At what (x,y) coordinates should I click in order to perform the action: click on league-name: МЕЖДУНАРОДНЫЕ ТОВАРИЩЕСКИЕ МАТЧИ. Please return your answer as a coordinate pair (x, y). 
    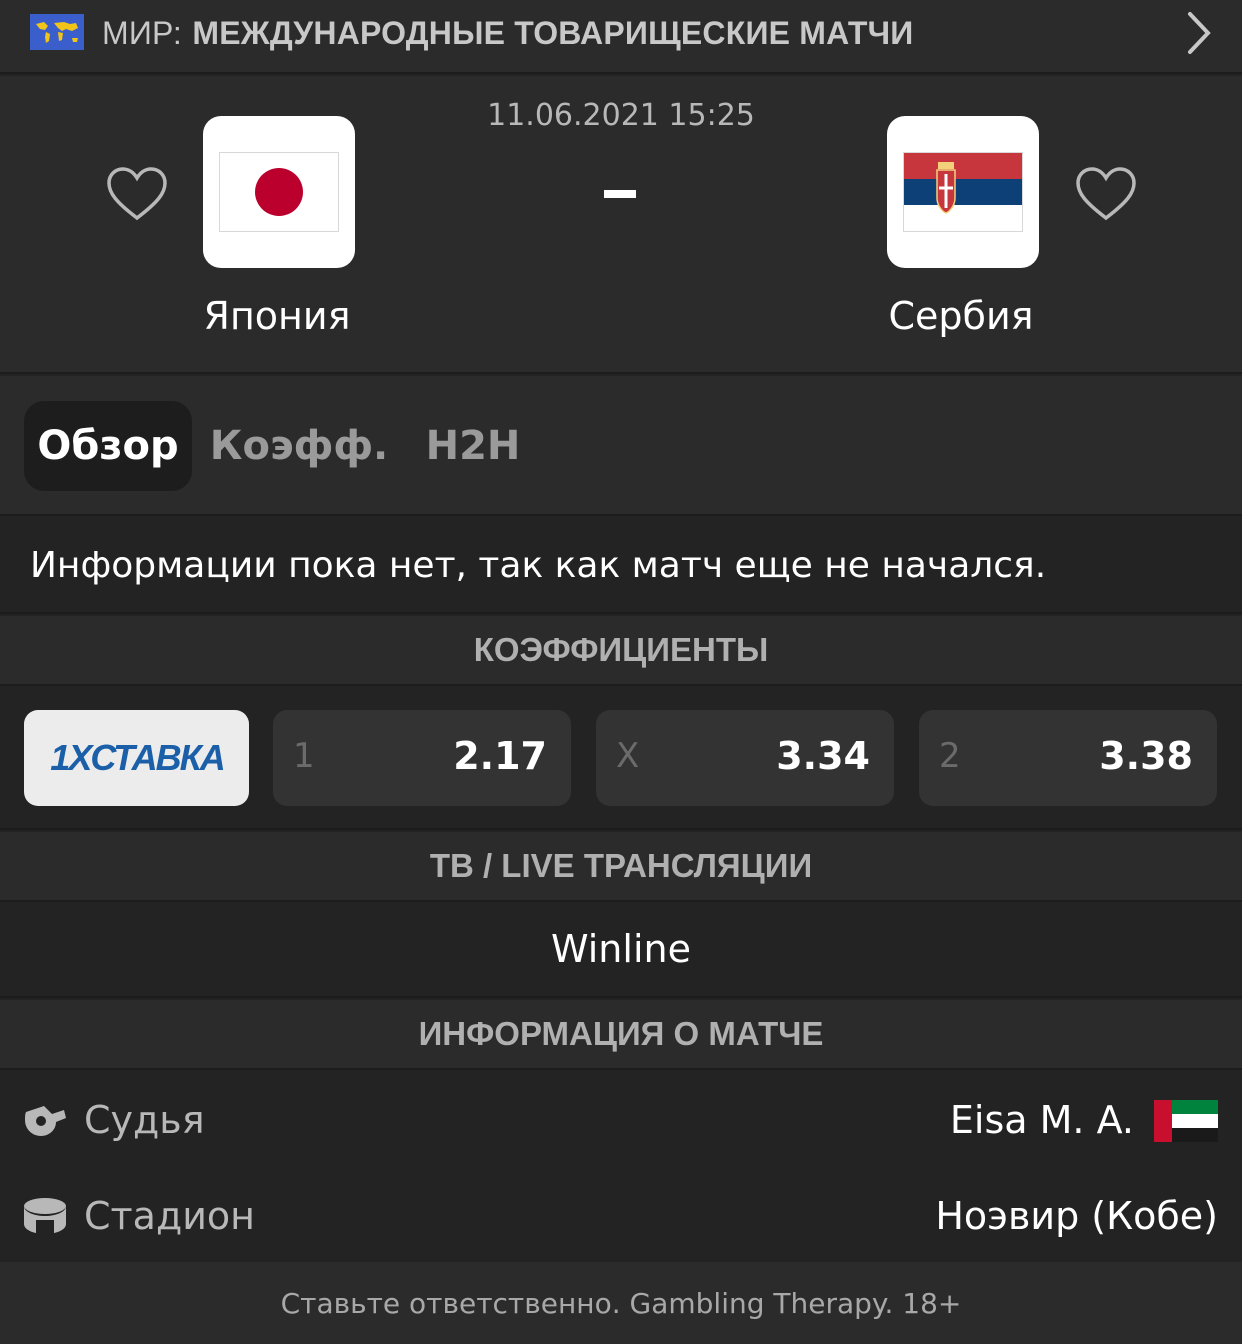
    Looking at the image, I should click on (553, 33).